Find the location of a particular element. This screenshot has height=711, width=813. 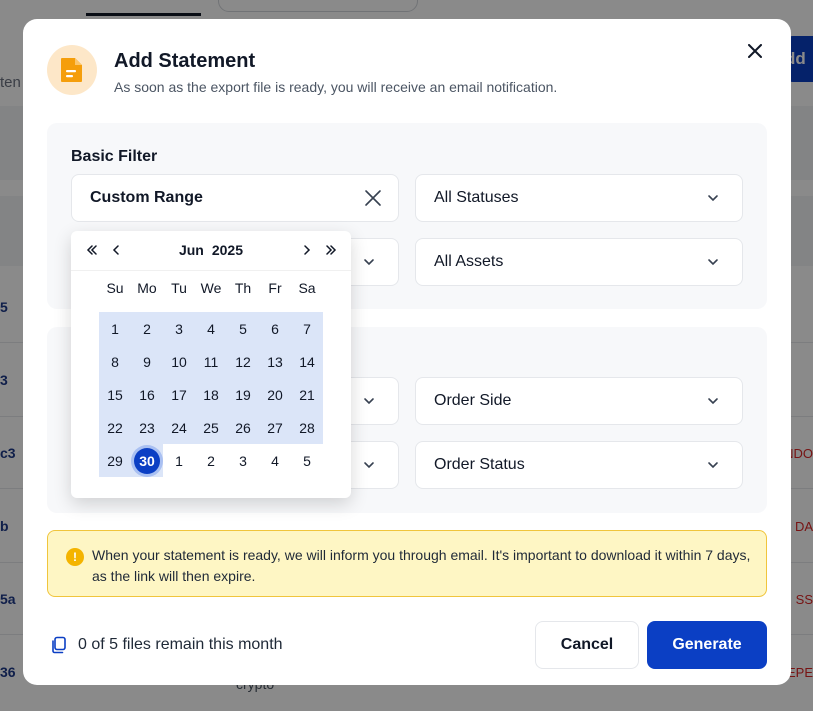

double-chevron-right-icon is located at coordinates (331, 250).